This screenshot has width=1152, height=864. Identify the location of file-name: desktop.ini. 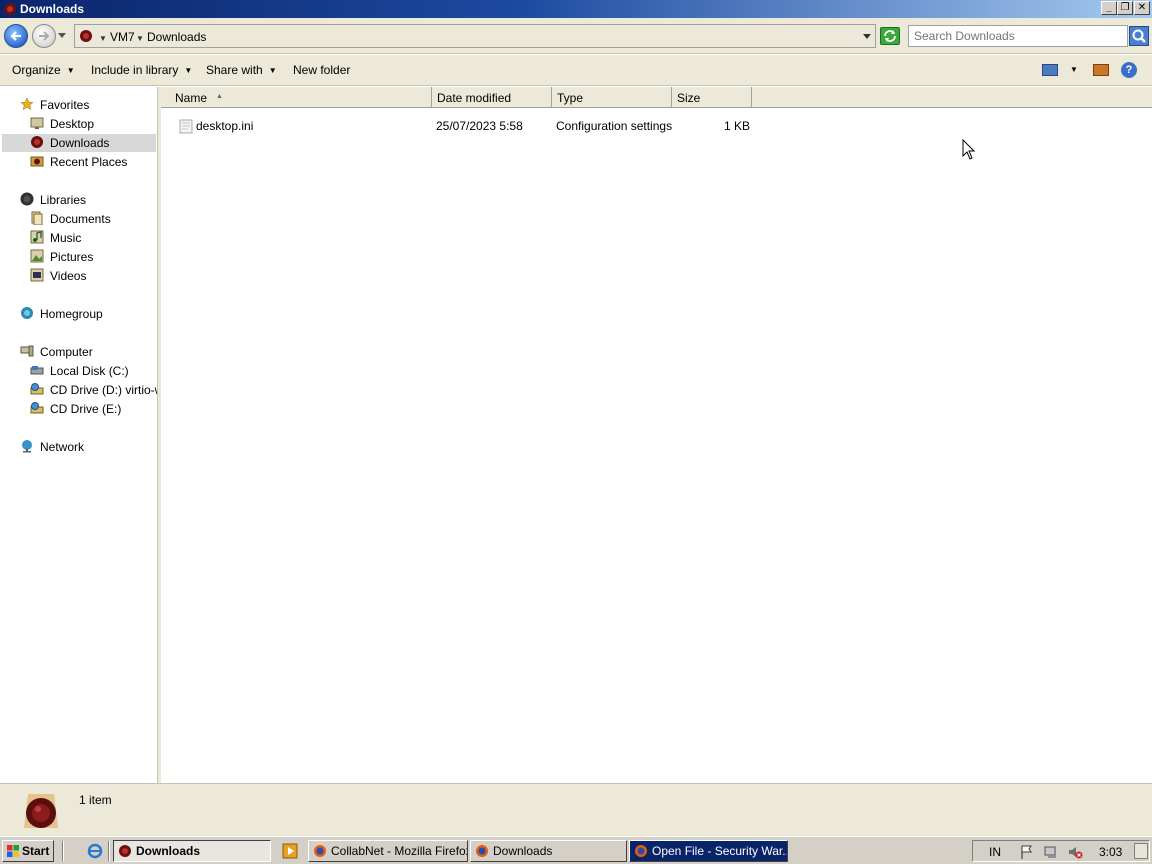
(224, 126).